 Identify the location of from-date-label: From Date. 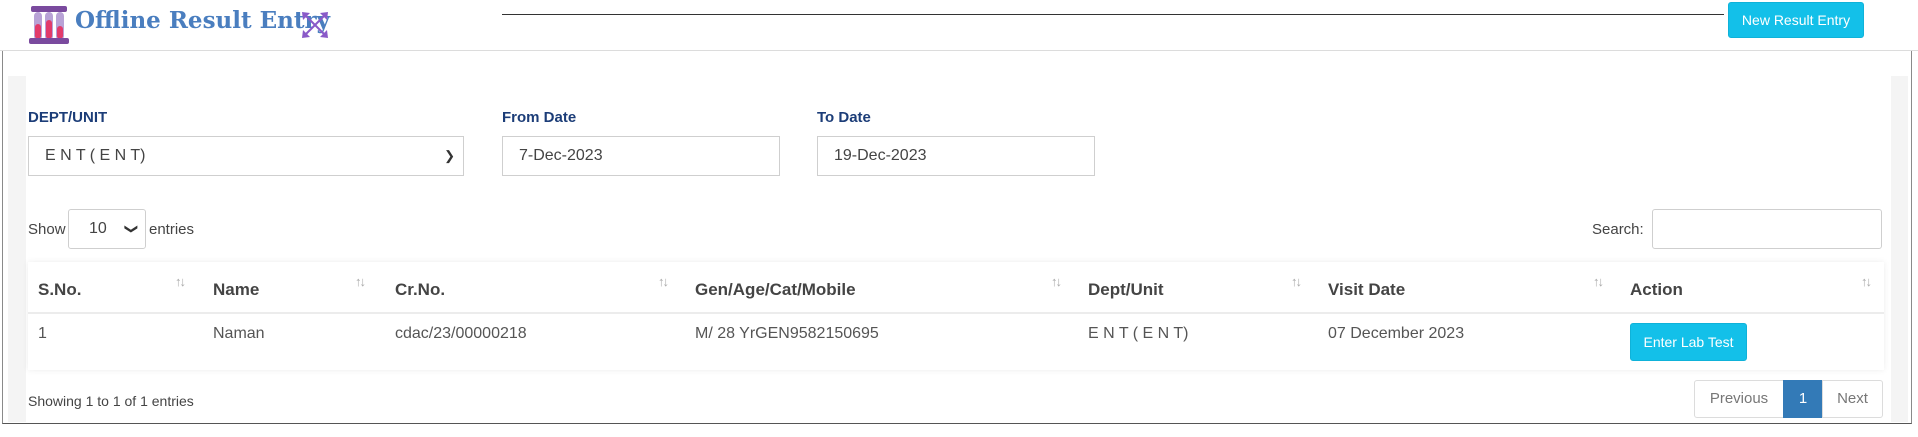
(539, 117).